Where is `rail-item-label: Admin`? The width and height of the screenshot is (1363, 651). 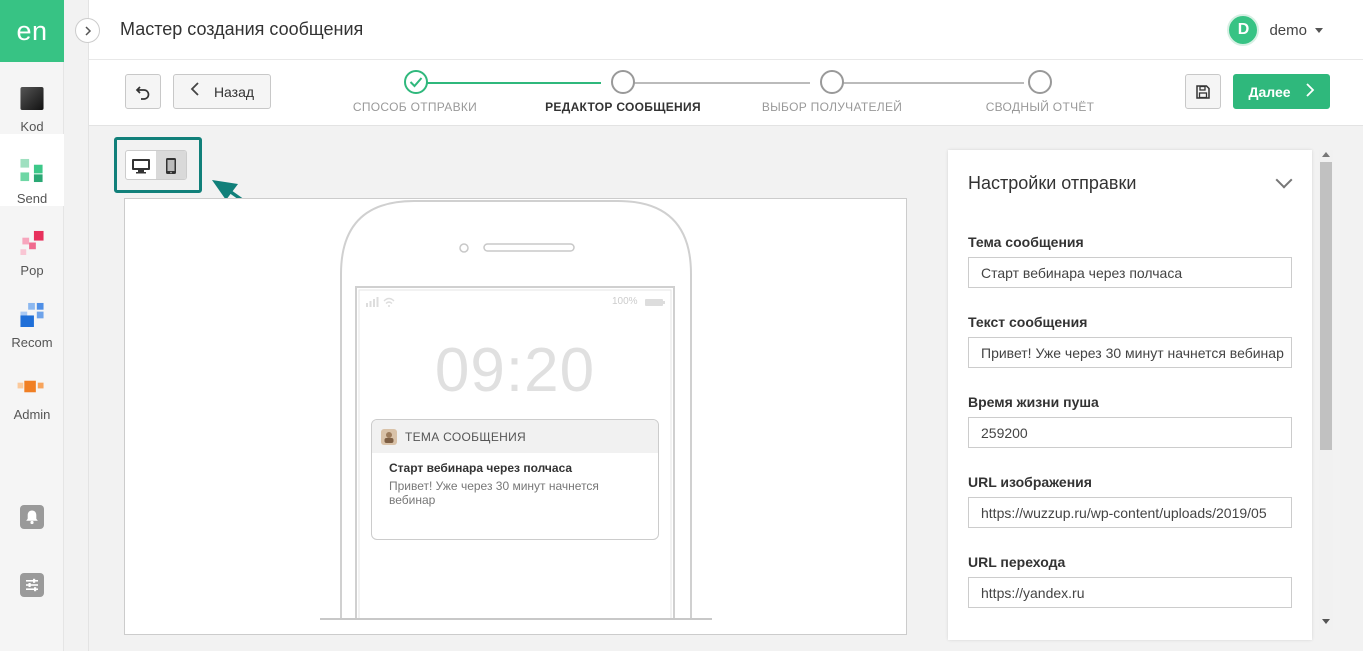
rail-item-label: Admin is located at coordinates (32, 414).